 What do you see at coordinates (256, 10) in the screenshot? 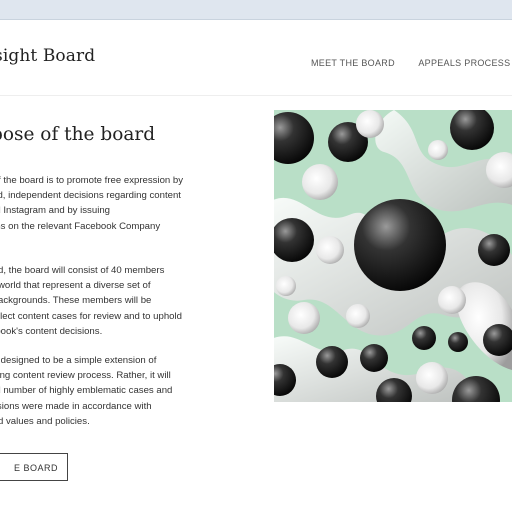
I see `browser-chrome-strip` at bounding box center [256, 10].